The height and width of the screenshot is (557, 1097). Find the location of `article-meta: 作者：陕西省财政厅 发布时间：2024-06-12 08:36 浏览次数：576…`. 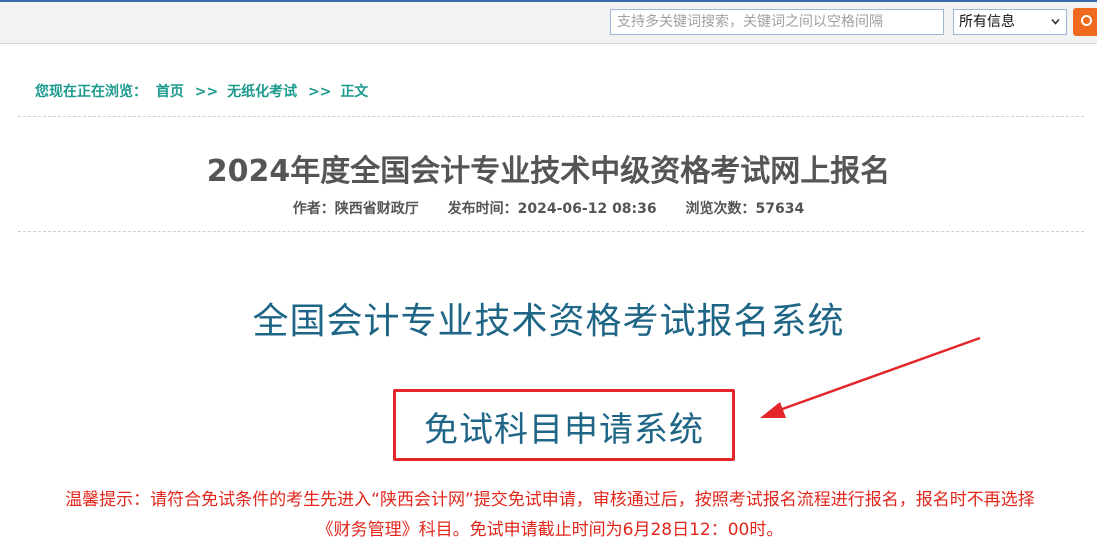

article-meta: 作者：陕西省财政厅 发布时间：2024-06-12 08:36 浏览次数：576… is located at coordinates (548, 208).